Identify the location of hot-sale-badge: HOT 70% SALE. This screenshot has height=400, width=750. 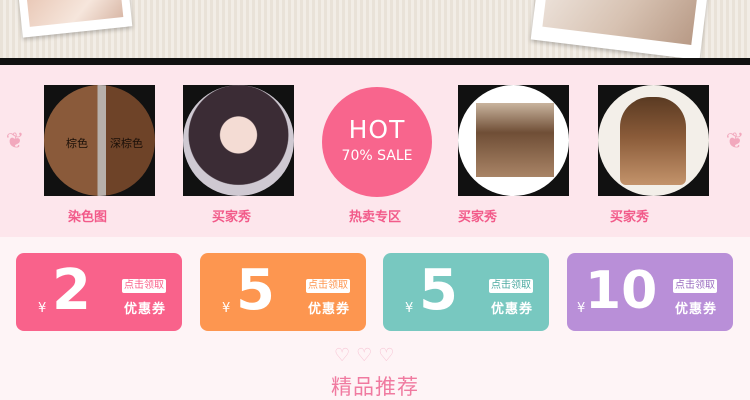
(377, 142).